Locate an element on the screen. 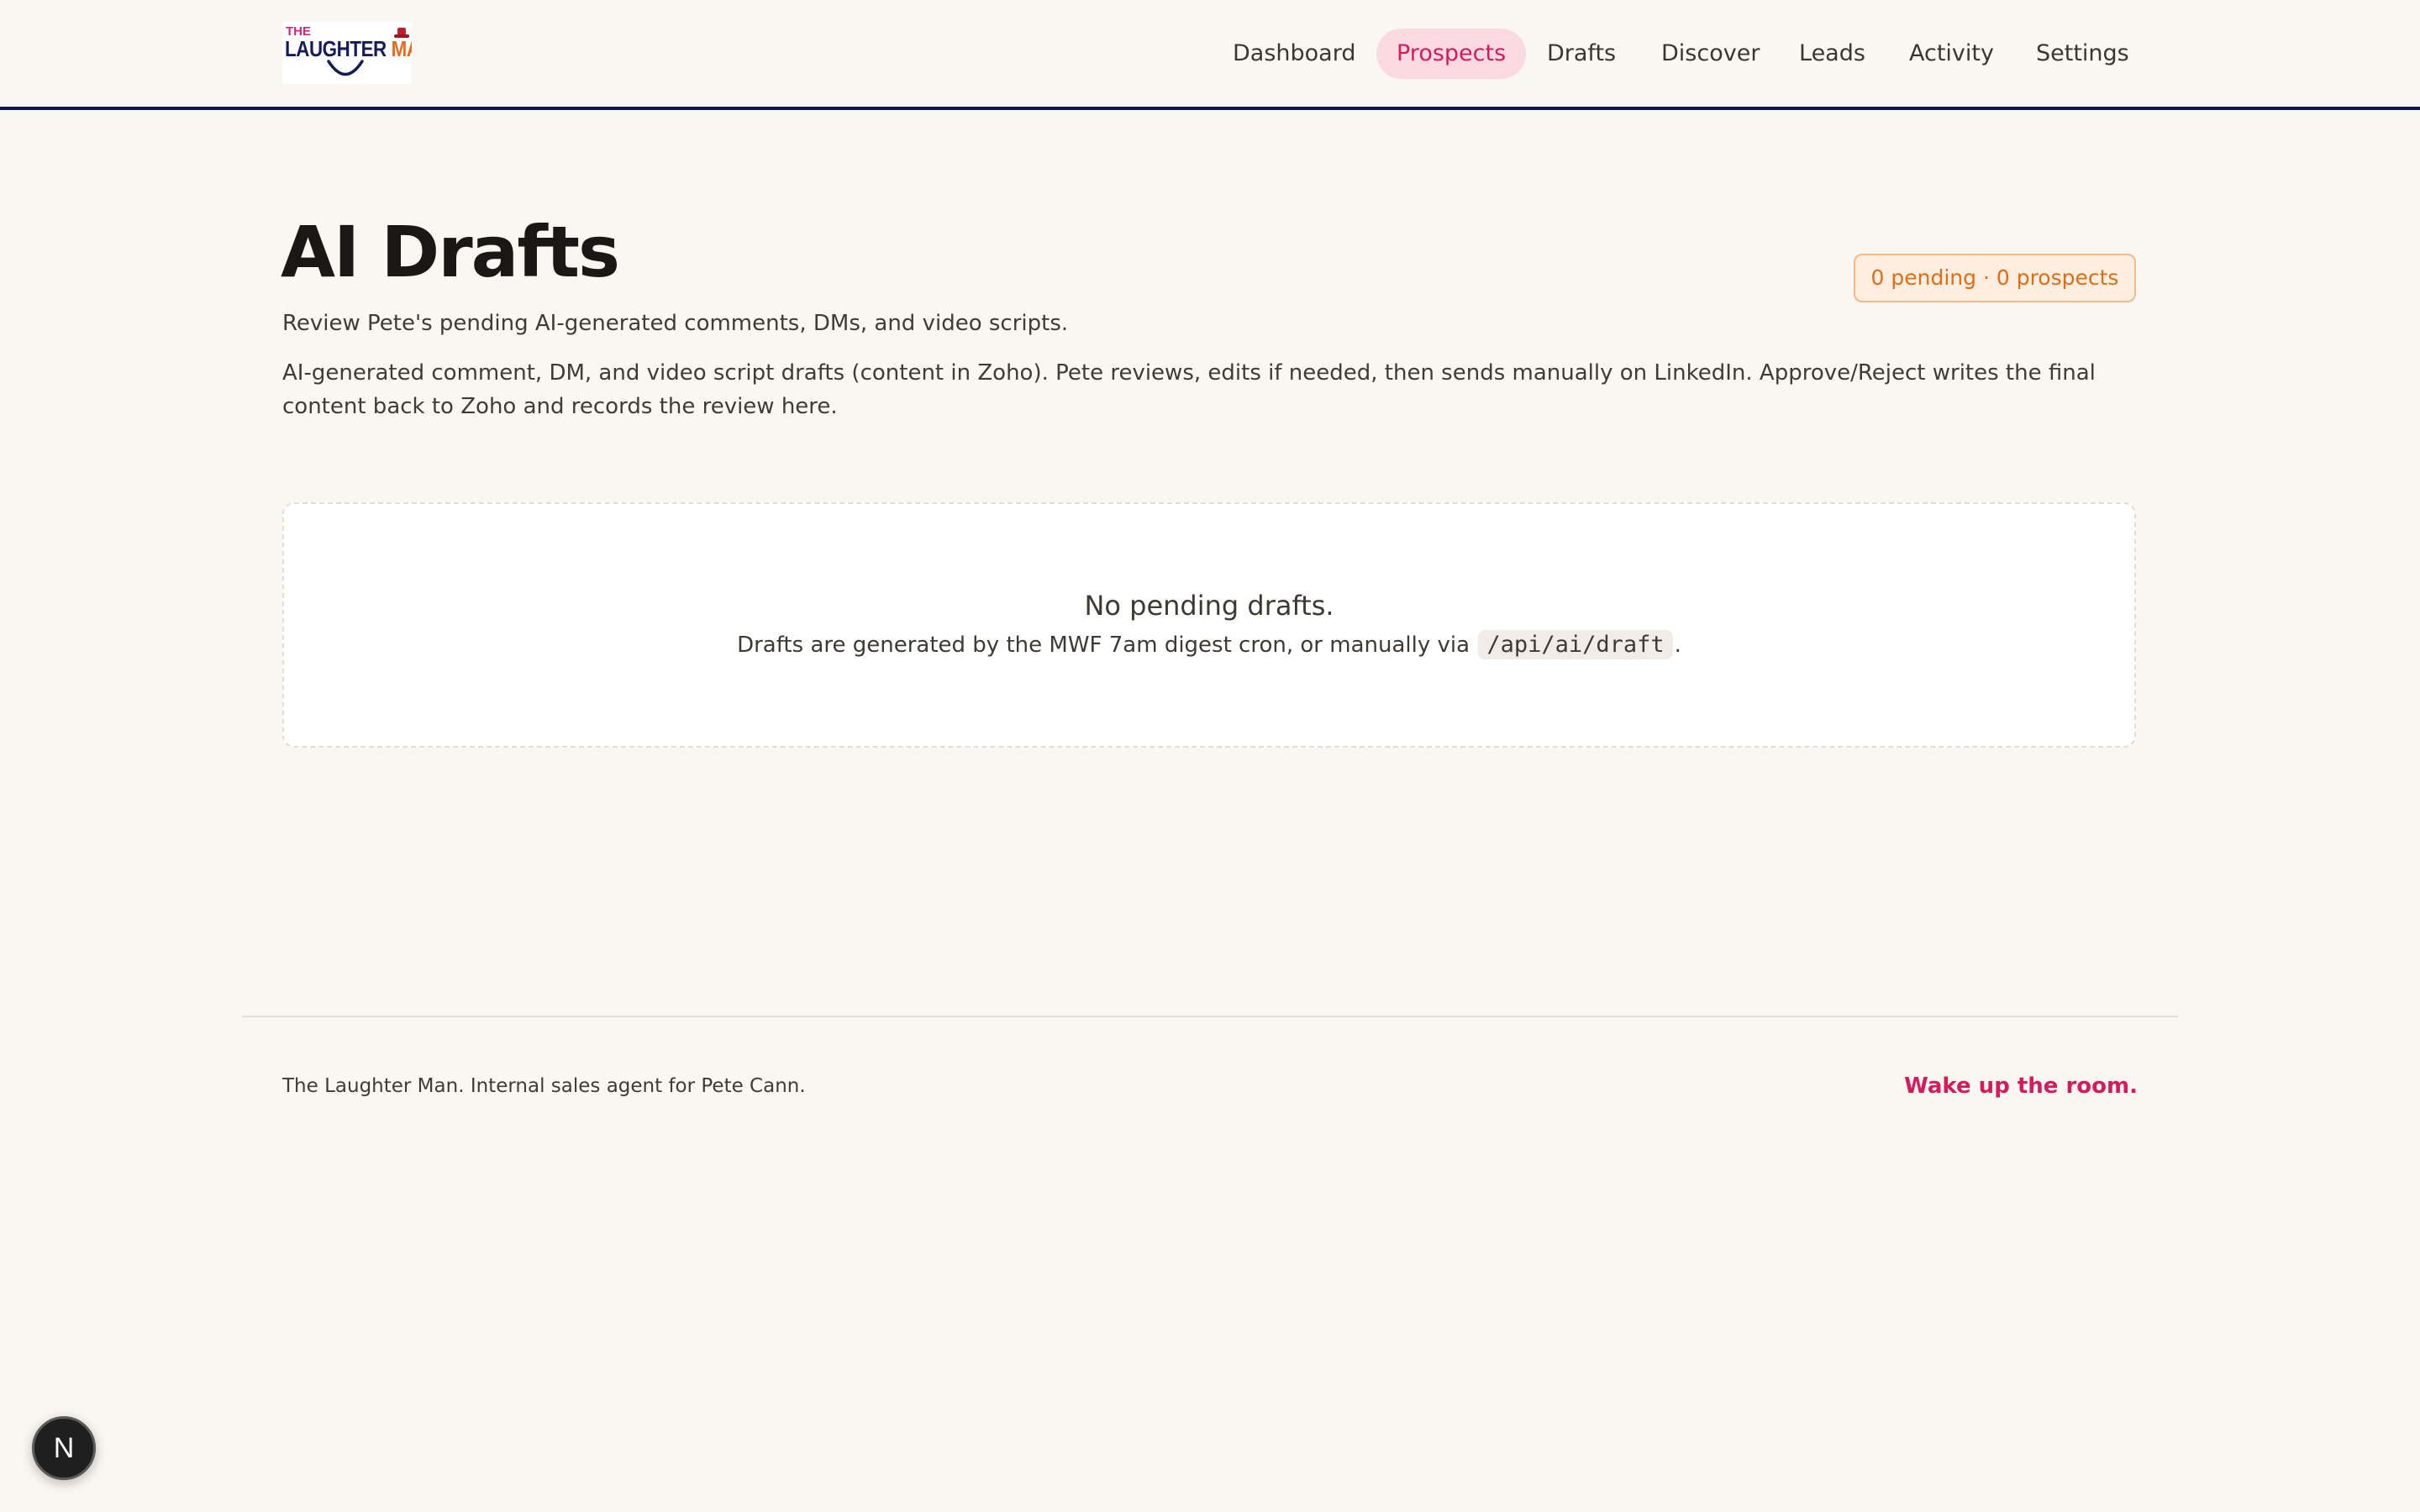 The width and height of the screenshot is (2420, 1512). empty-state-title: No pending drafts. is located at coordinates (1209, 606).